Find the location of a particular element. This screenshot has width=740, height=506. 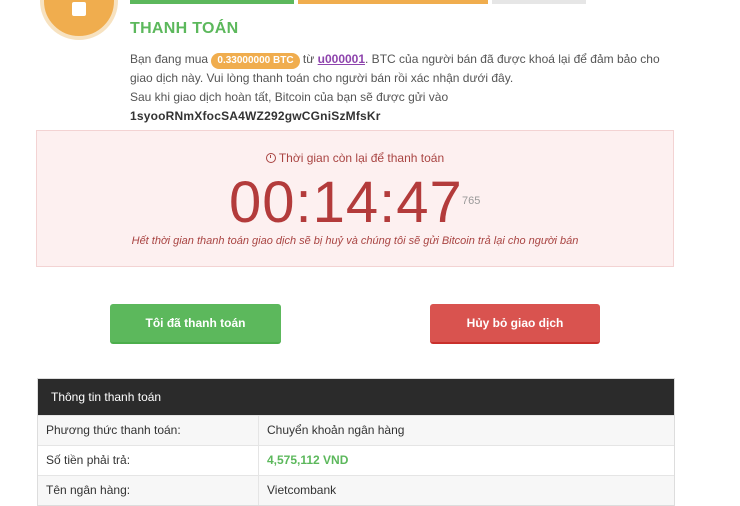

seller-link: u000001 is located at coordinates (341, 59).